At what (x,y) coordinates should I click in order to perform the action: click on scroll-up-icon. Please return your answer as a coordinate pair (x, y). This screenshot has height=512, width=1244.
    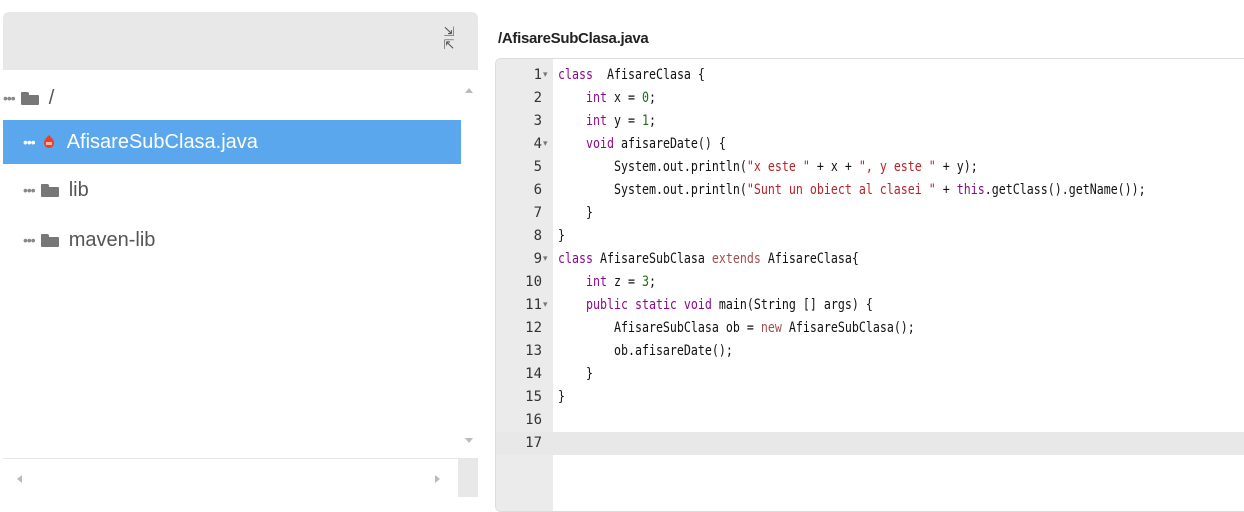
    Looking at the image, I should click on (469, 90).